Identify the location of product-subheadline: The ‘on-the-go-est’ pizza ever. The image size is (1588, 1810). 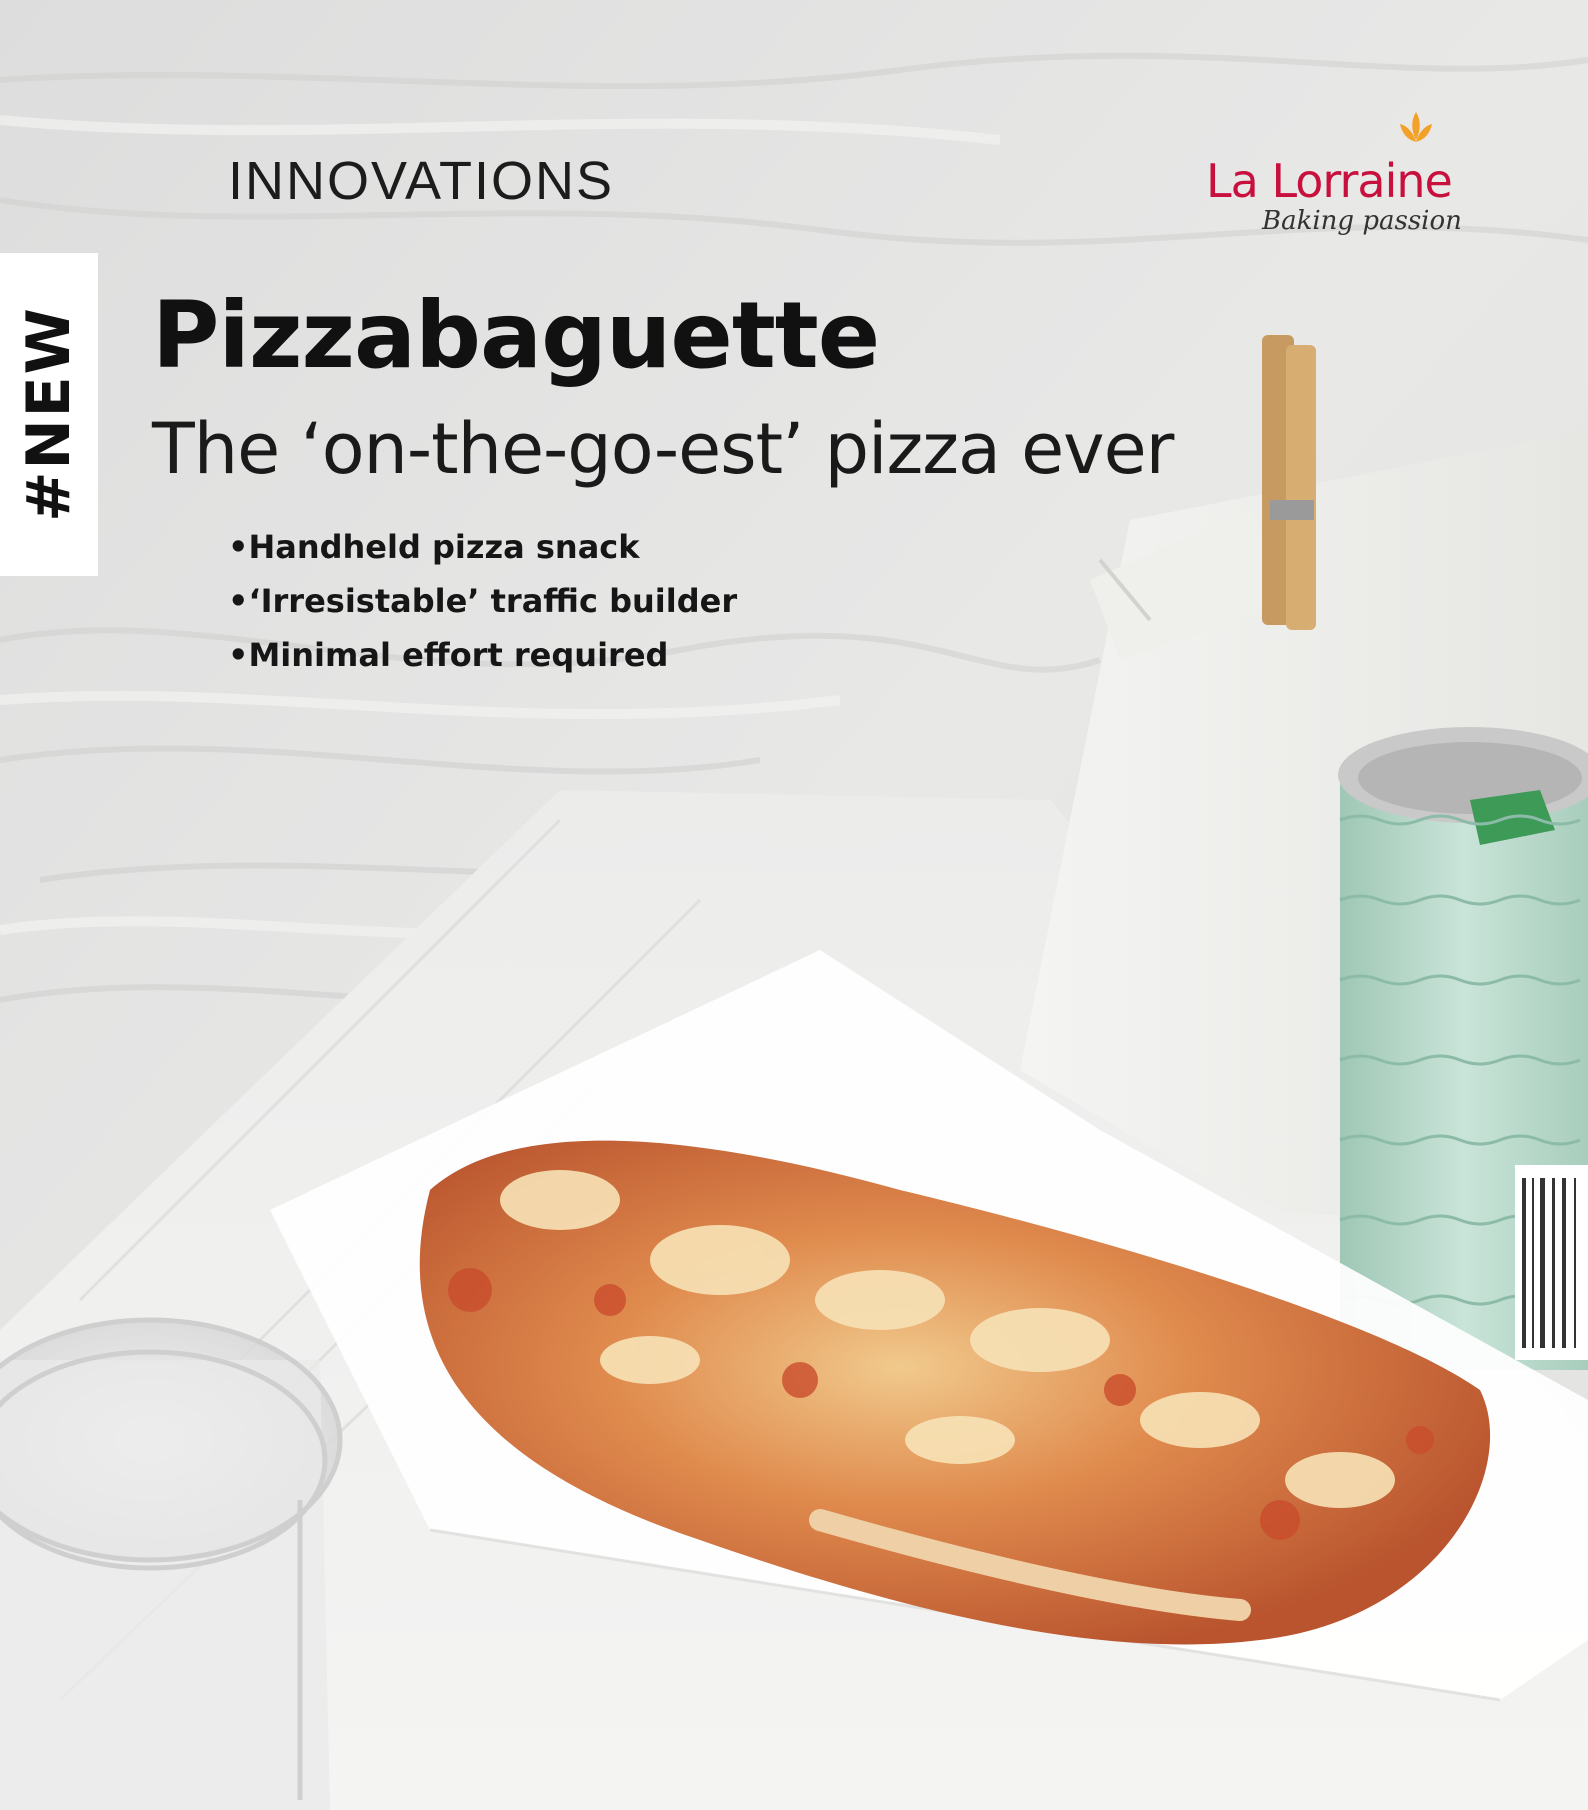
(663, 449).